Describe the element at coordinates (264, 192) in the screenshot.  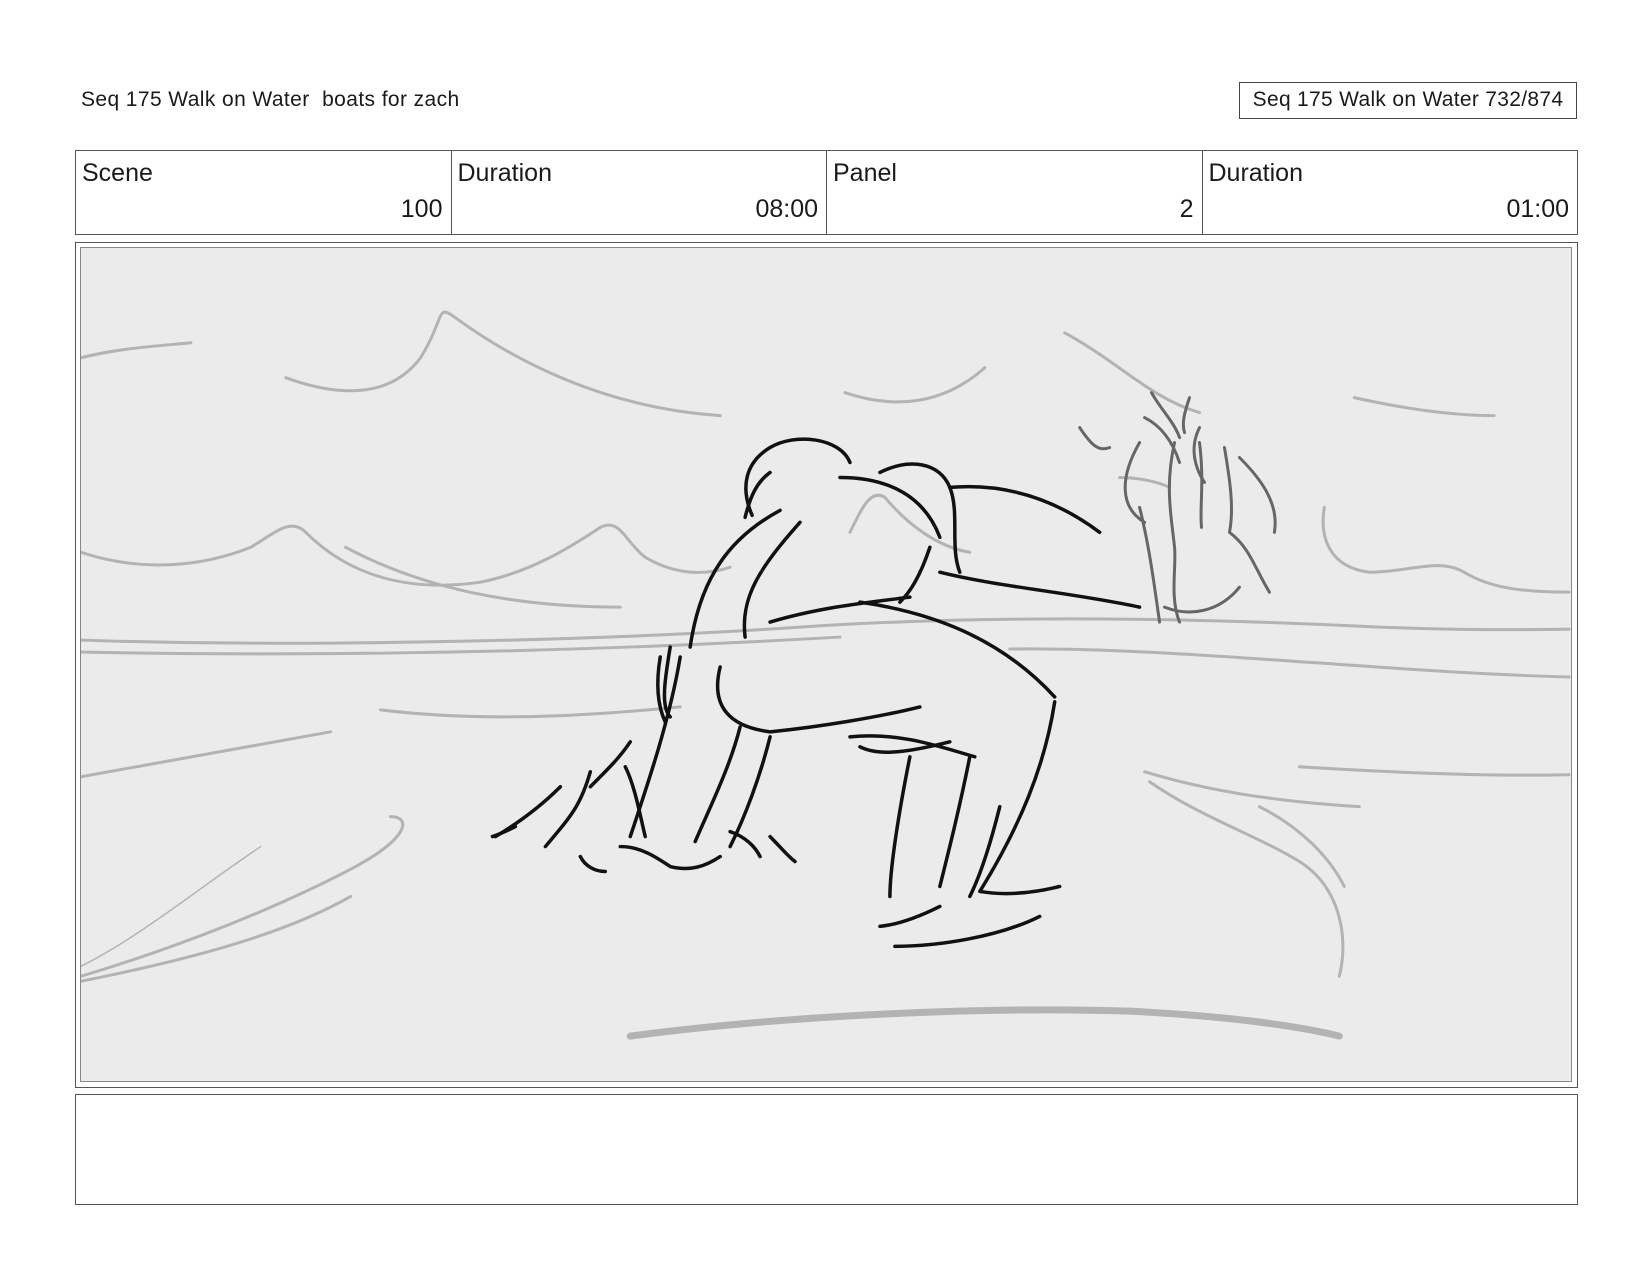
I see `scene-cell: Scene 100` at that location.